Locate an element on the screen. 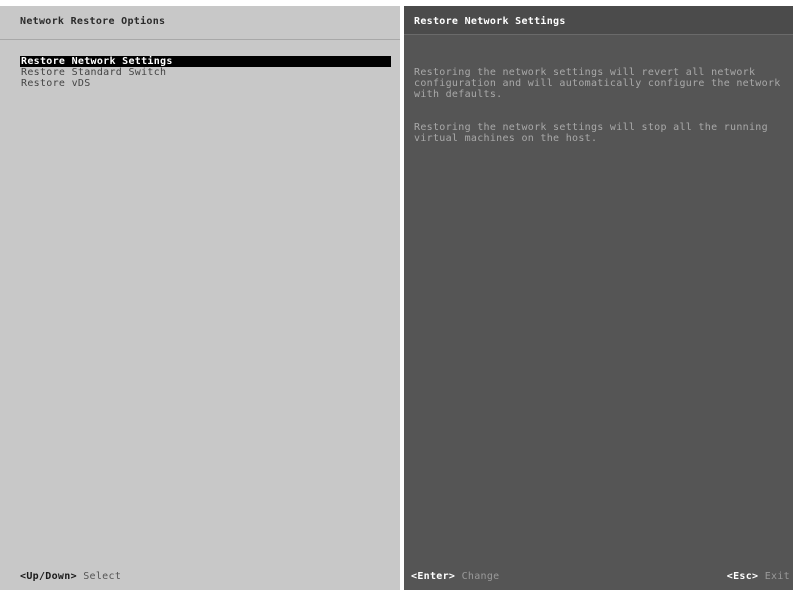 The width and height of the screenshot is (793, 590). details-title: Restore Network Settings is located at coordinates (490, 21).